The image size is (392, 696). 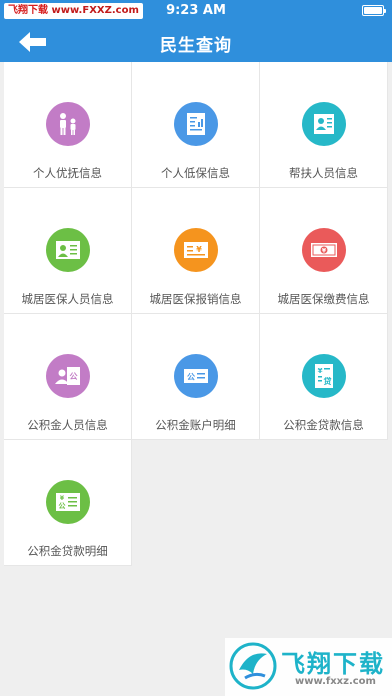 I want to click on watermark-bottom: 飞翔下载 www.fxxz.com, so click(x=308, y=667).